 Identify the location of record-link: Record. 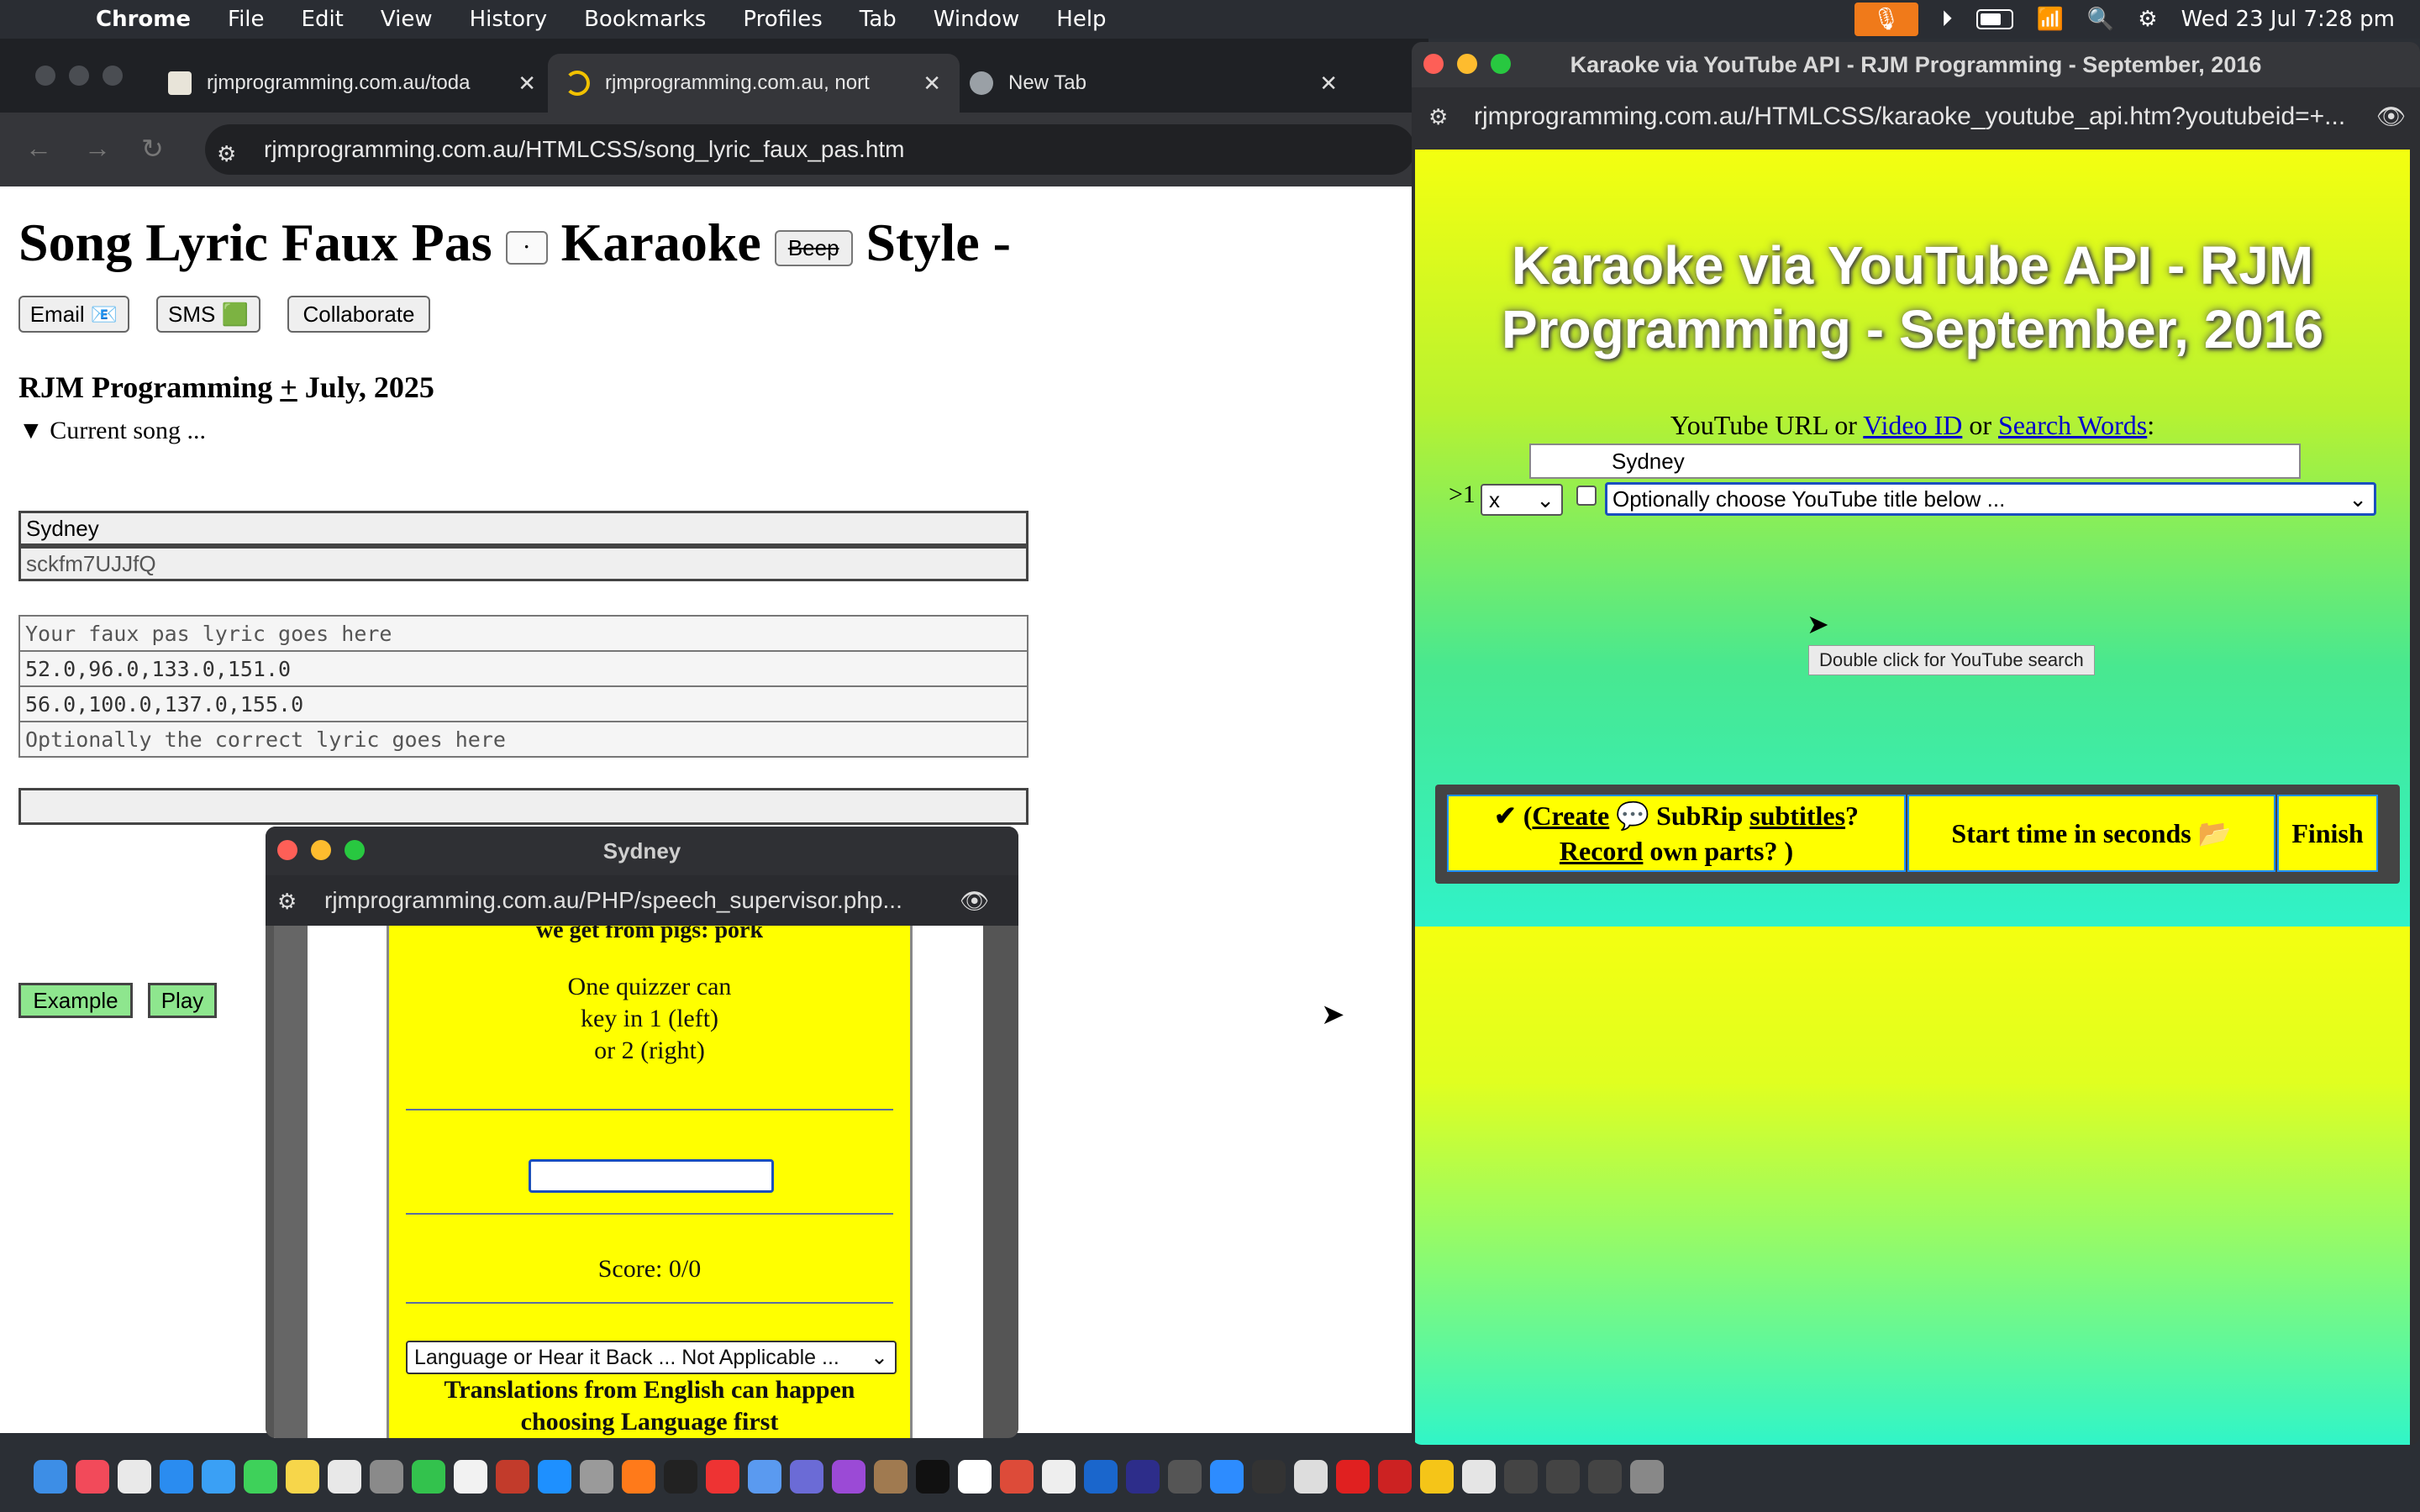
(1602, 851).